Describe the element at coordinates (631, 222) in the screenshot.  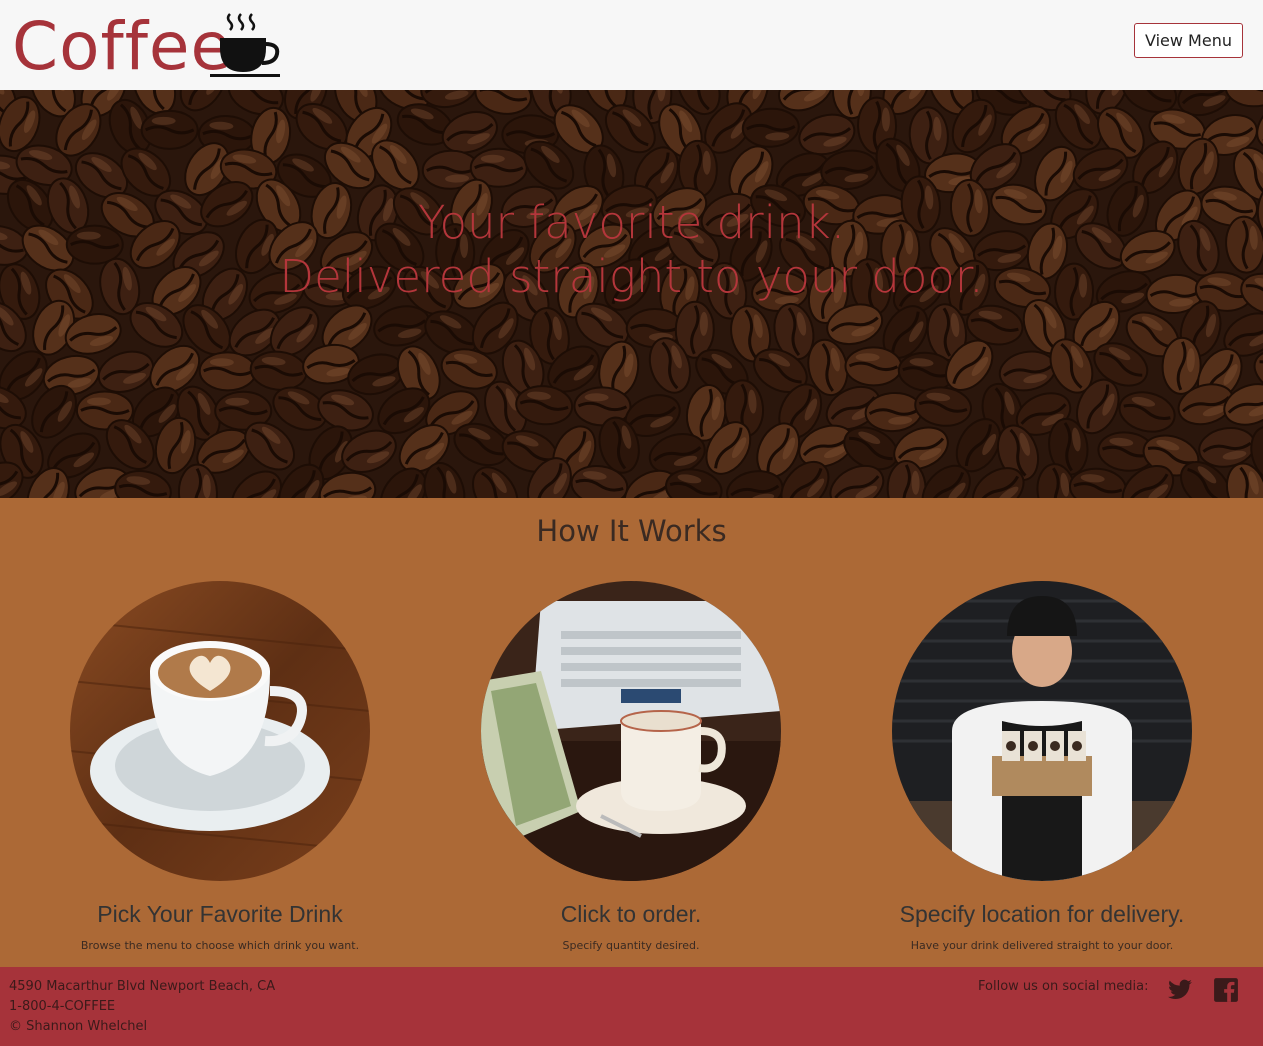
I see `hero-headline-line1: Your favorite drink.` at that location.